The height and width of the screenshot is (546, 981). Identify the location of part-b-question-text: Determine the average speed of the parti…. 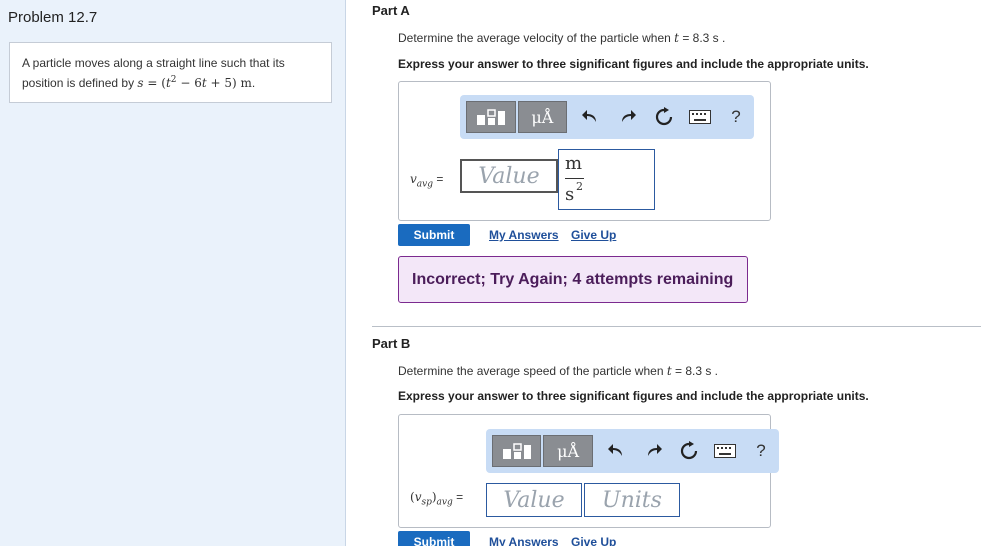
(532, 371).